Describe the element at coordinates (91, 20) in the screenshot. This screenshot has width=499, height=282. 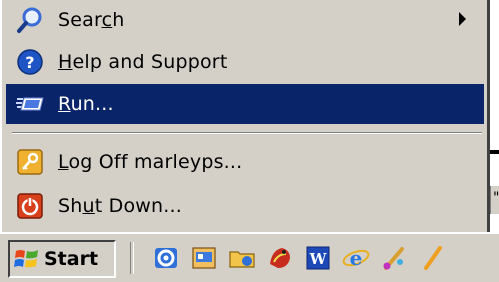
I see `menu-item-label: Search` at that location.